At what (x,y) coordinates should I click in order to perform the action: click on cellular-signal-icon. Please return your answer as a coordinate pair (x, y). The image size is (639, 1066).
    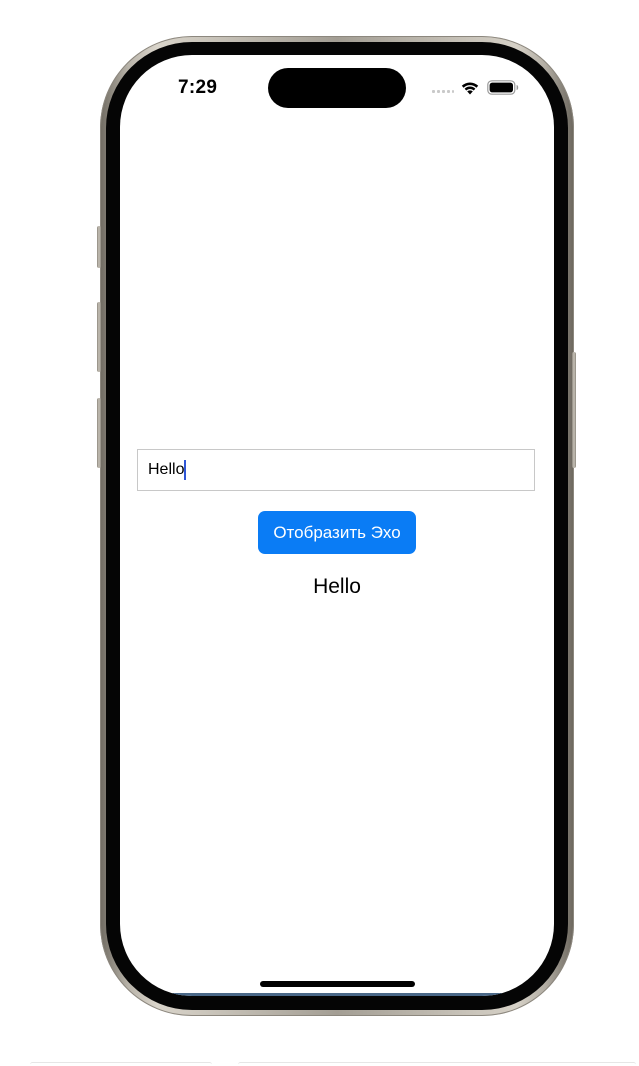
    Looking at the image, I should click on (443, 92).